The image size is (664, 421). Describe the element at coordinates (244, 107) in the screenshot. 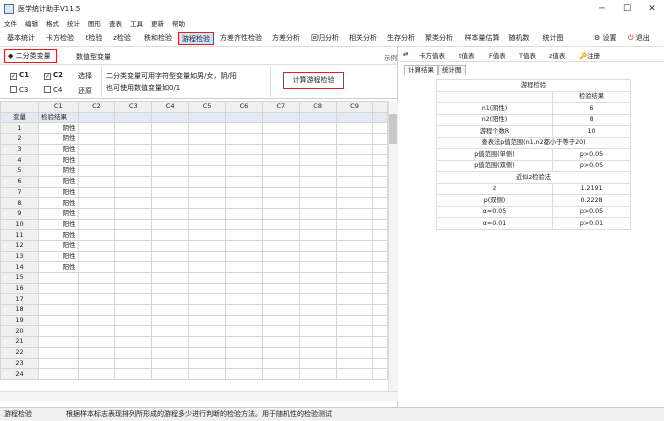

I see `column-header: C6` at that location.